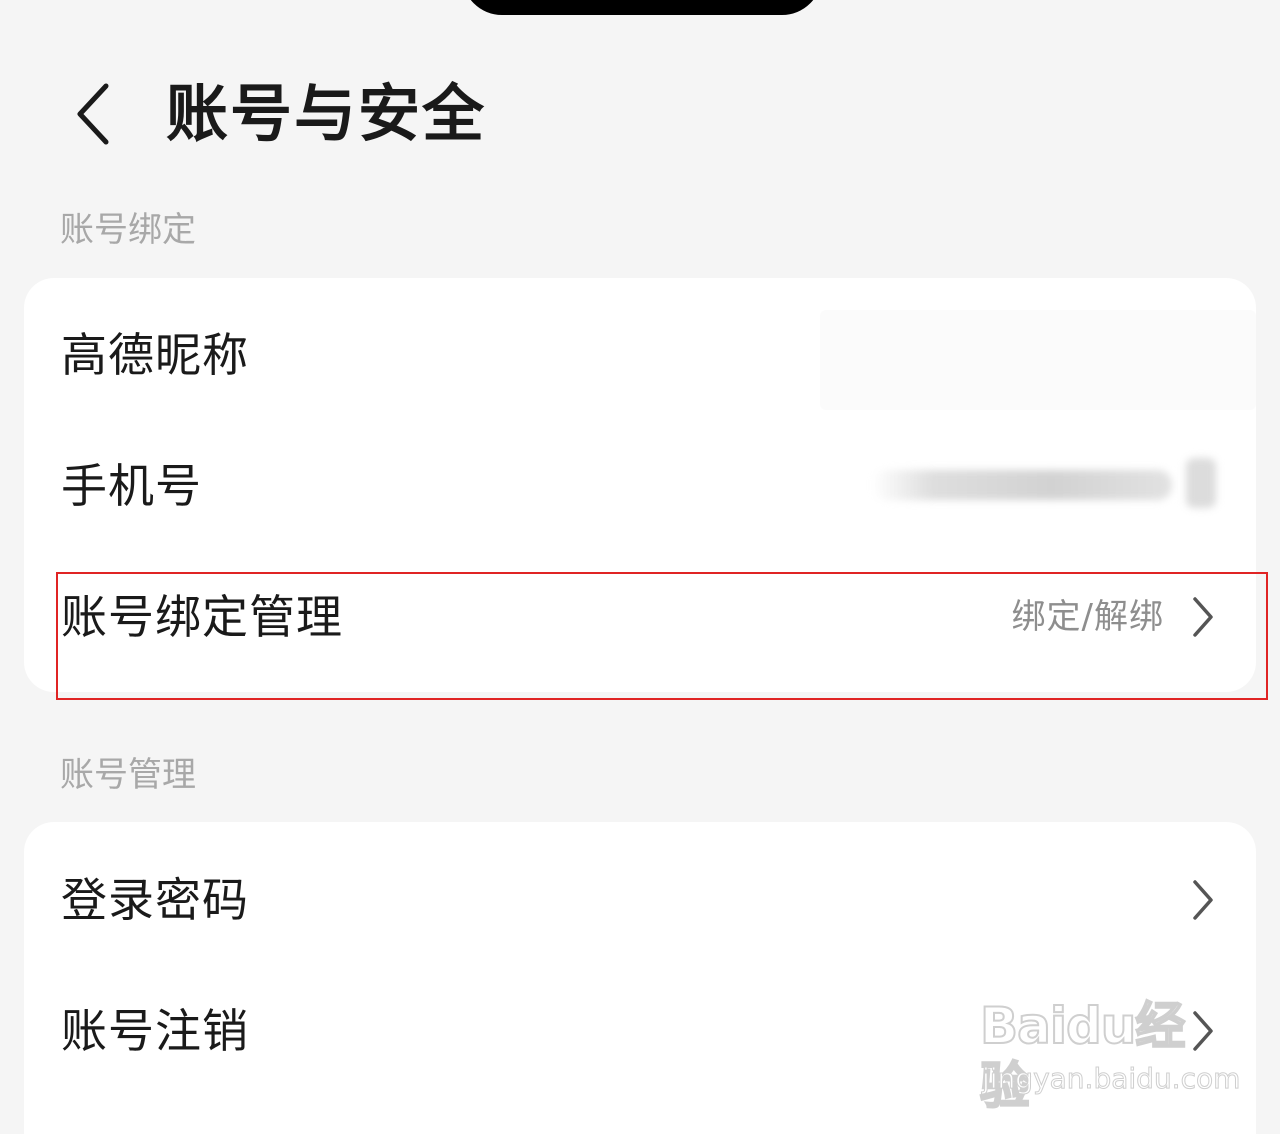 The height and width of the screenshot is (1134, 1280). What do you see at coordinates (155, 1031) in the screenshot?
I see `row-label: 账号注销` at bounding box center [155, 1031].